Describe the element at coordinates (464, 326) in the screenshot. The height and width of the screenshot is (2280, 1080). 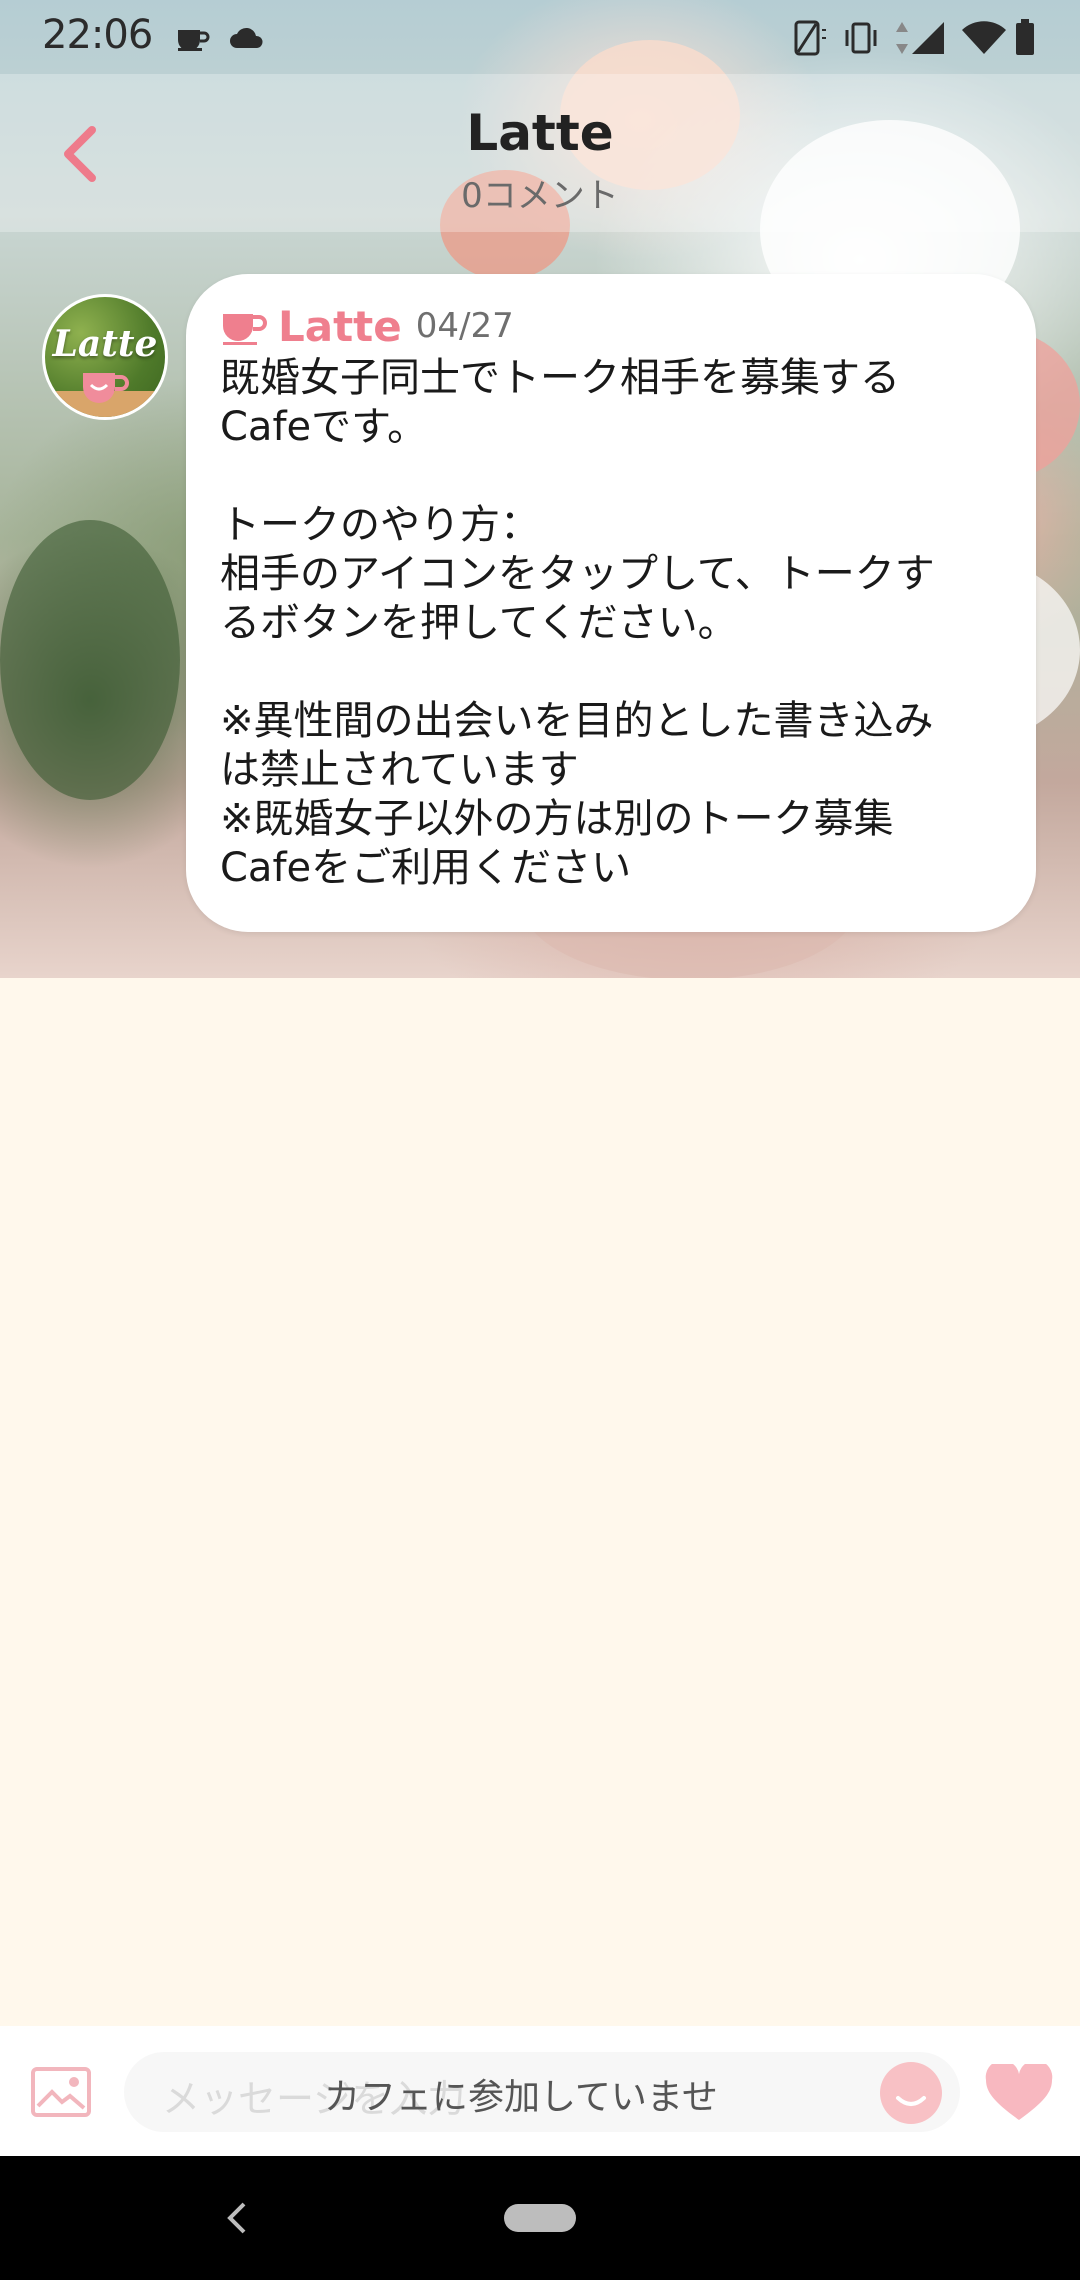
I see `post-date: 04/27` at that location.